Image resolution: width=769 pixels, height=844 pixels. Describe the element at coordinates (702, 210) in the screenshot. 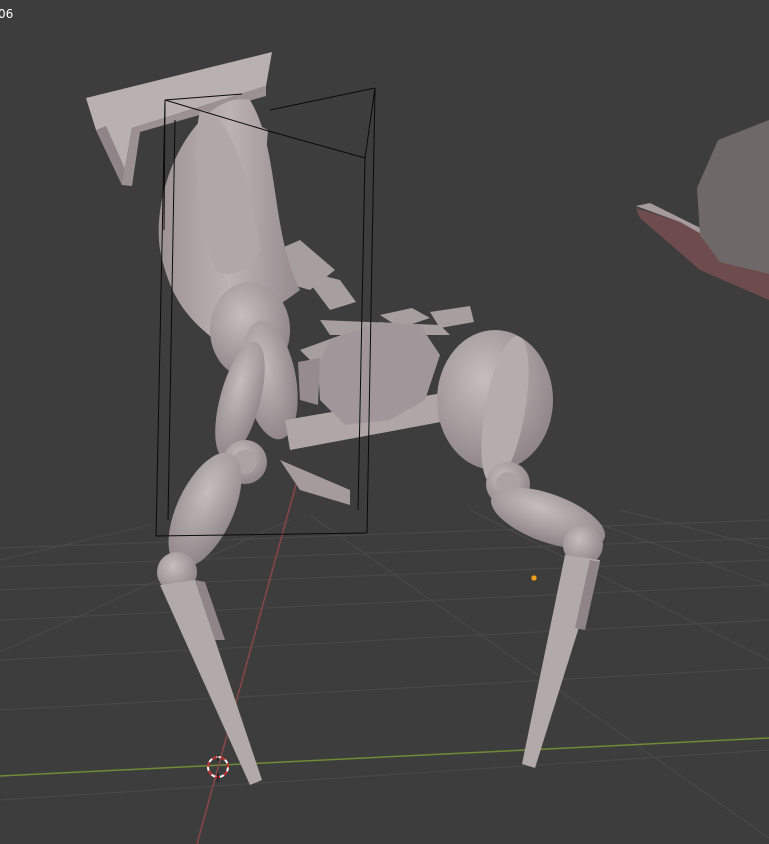

I see `partial-mesh-right` at that location.